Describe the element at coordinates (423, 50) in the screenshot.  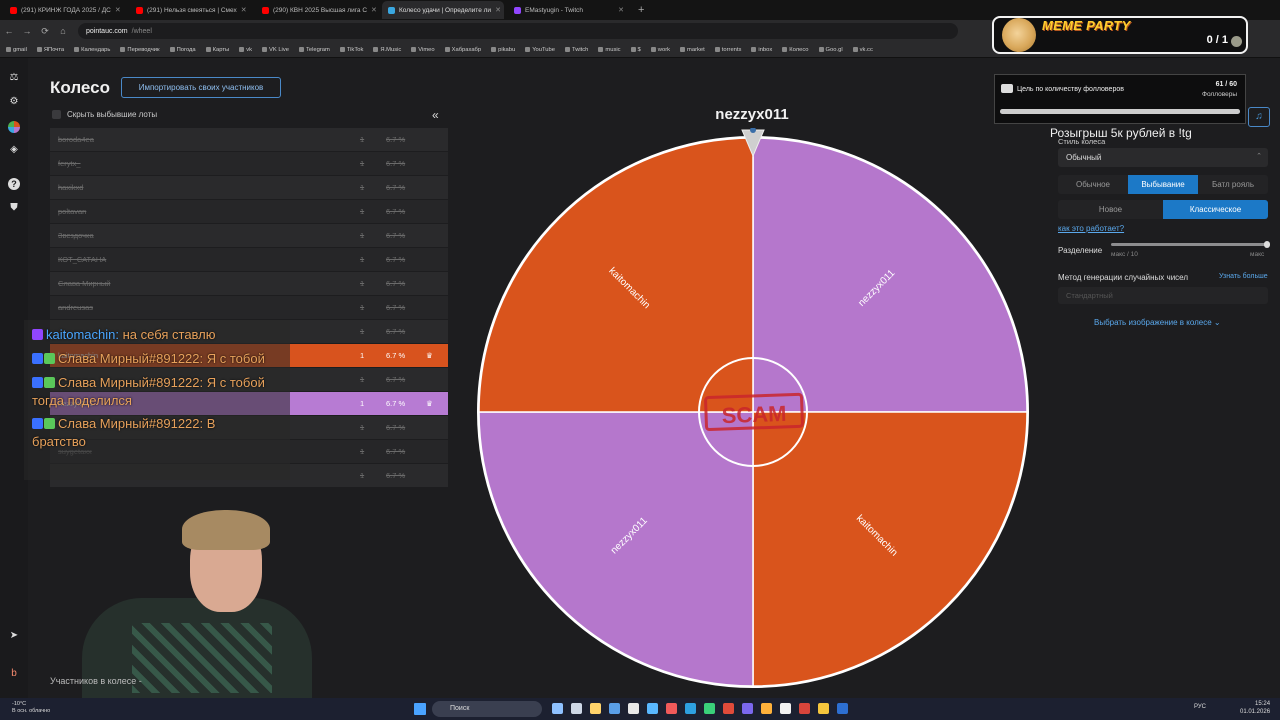
I see `bookmark-item: Vimeo` at that location.